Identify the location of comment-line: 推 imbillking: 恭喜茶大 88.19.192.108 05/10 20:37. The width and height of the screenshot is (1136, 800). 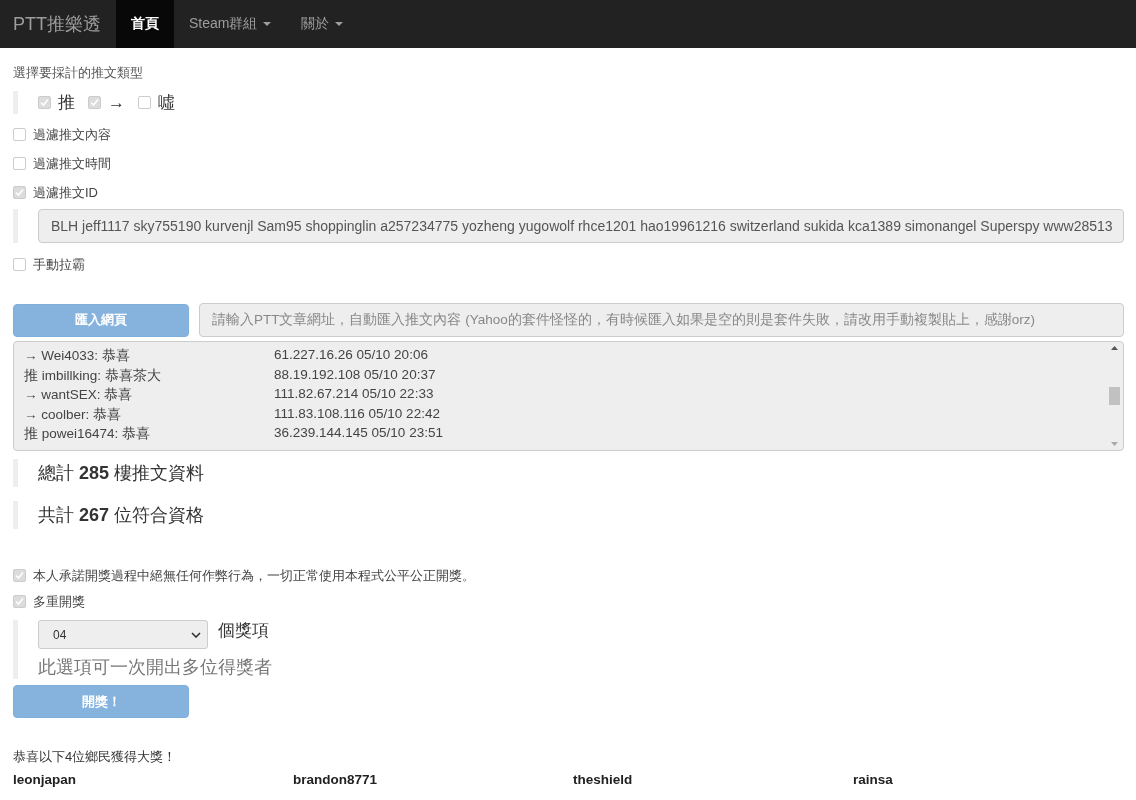
(230, 375).